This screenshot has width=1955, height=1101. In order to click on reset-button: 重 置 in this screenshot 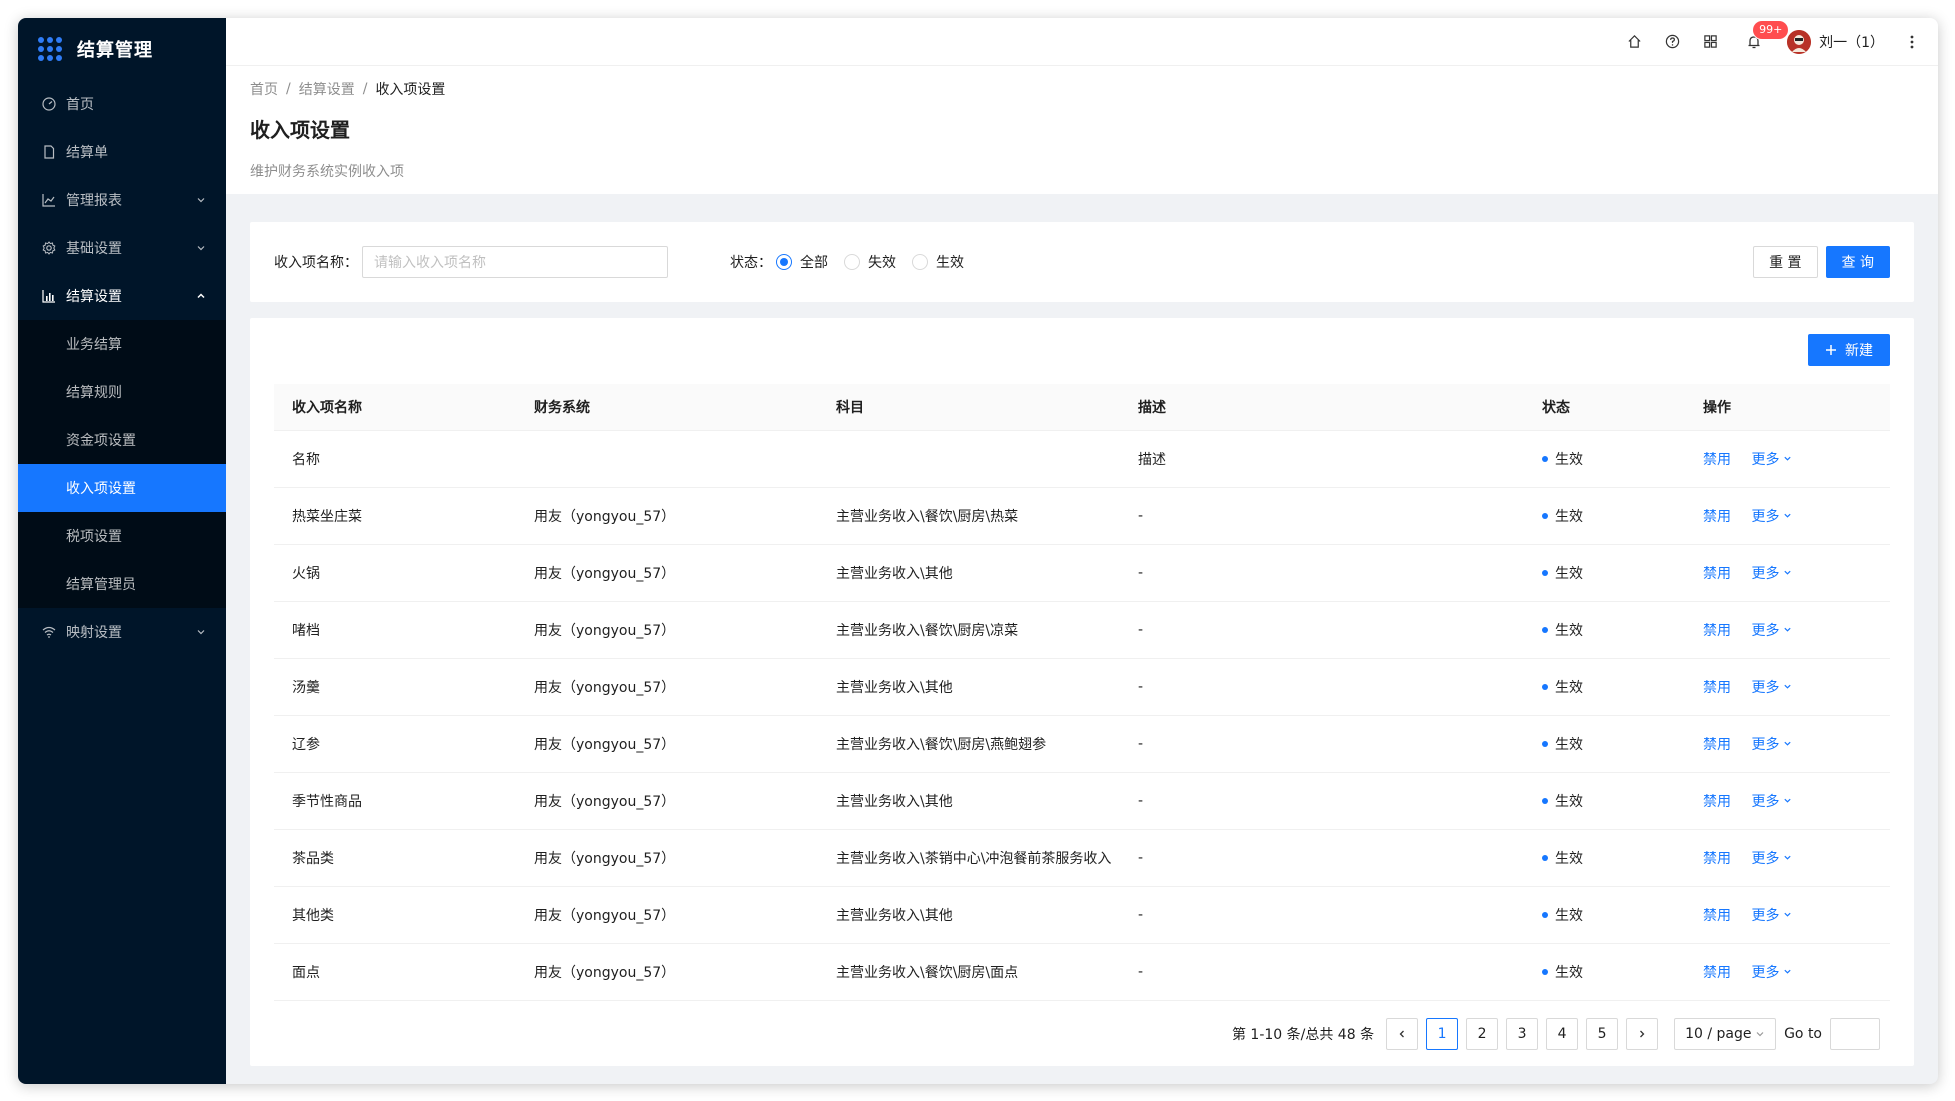, I will do `click(1785, 262)`.